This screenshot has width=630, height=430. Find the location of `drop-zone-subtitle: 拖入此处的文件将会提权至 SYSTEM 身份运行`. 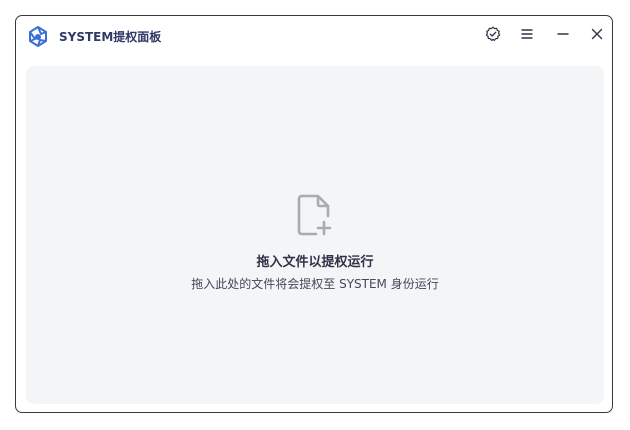

drop-zone-subtitle: 拖入此处的文件将会提权至 SYSTEM 身份运行 is located at coordinates (315, 284).